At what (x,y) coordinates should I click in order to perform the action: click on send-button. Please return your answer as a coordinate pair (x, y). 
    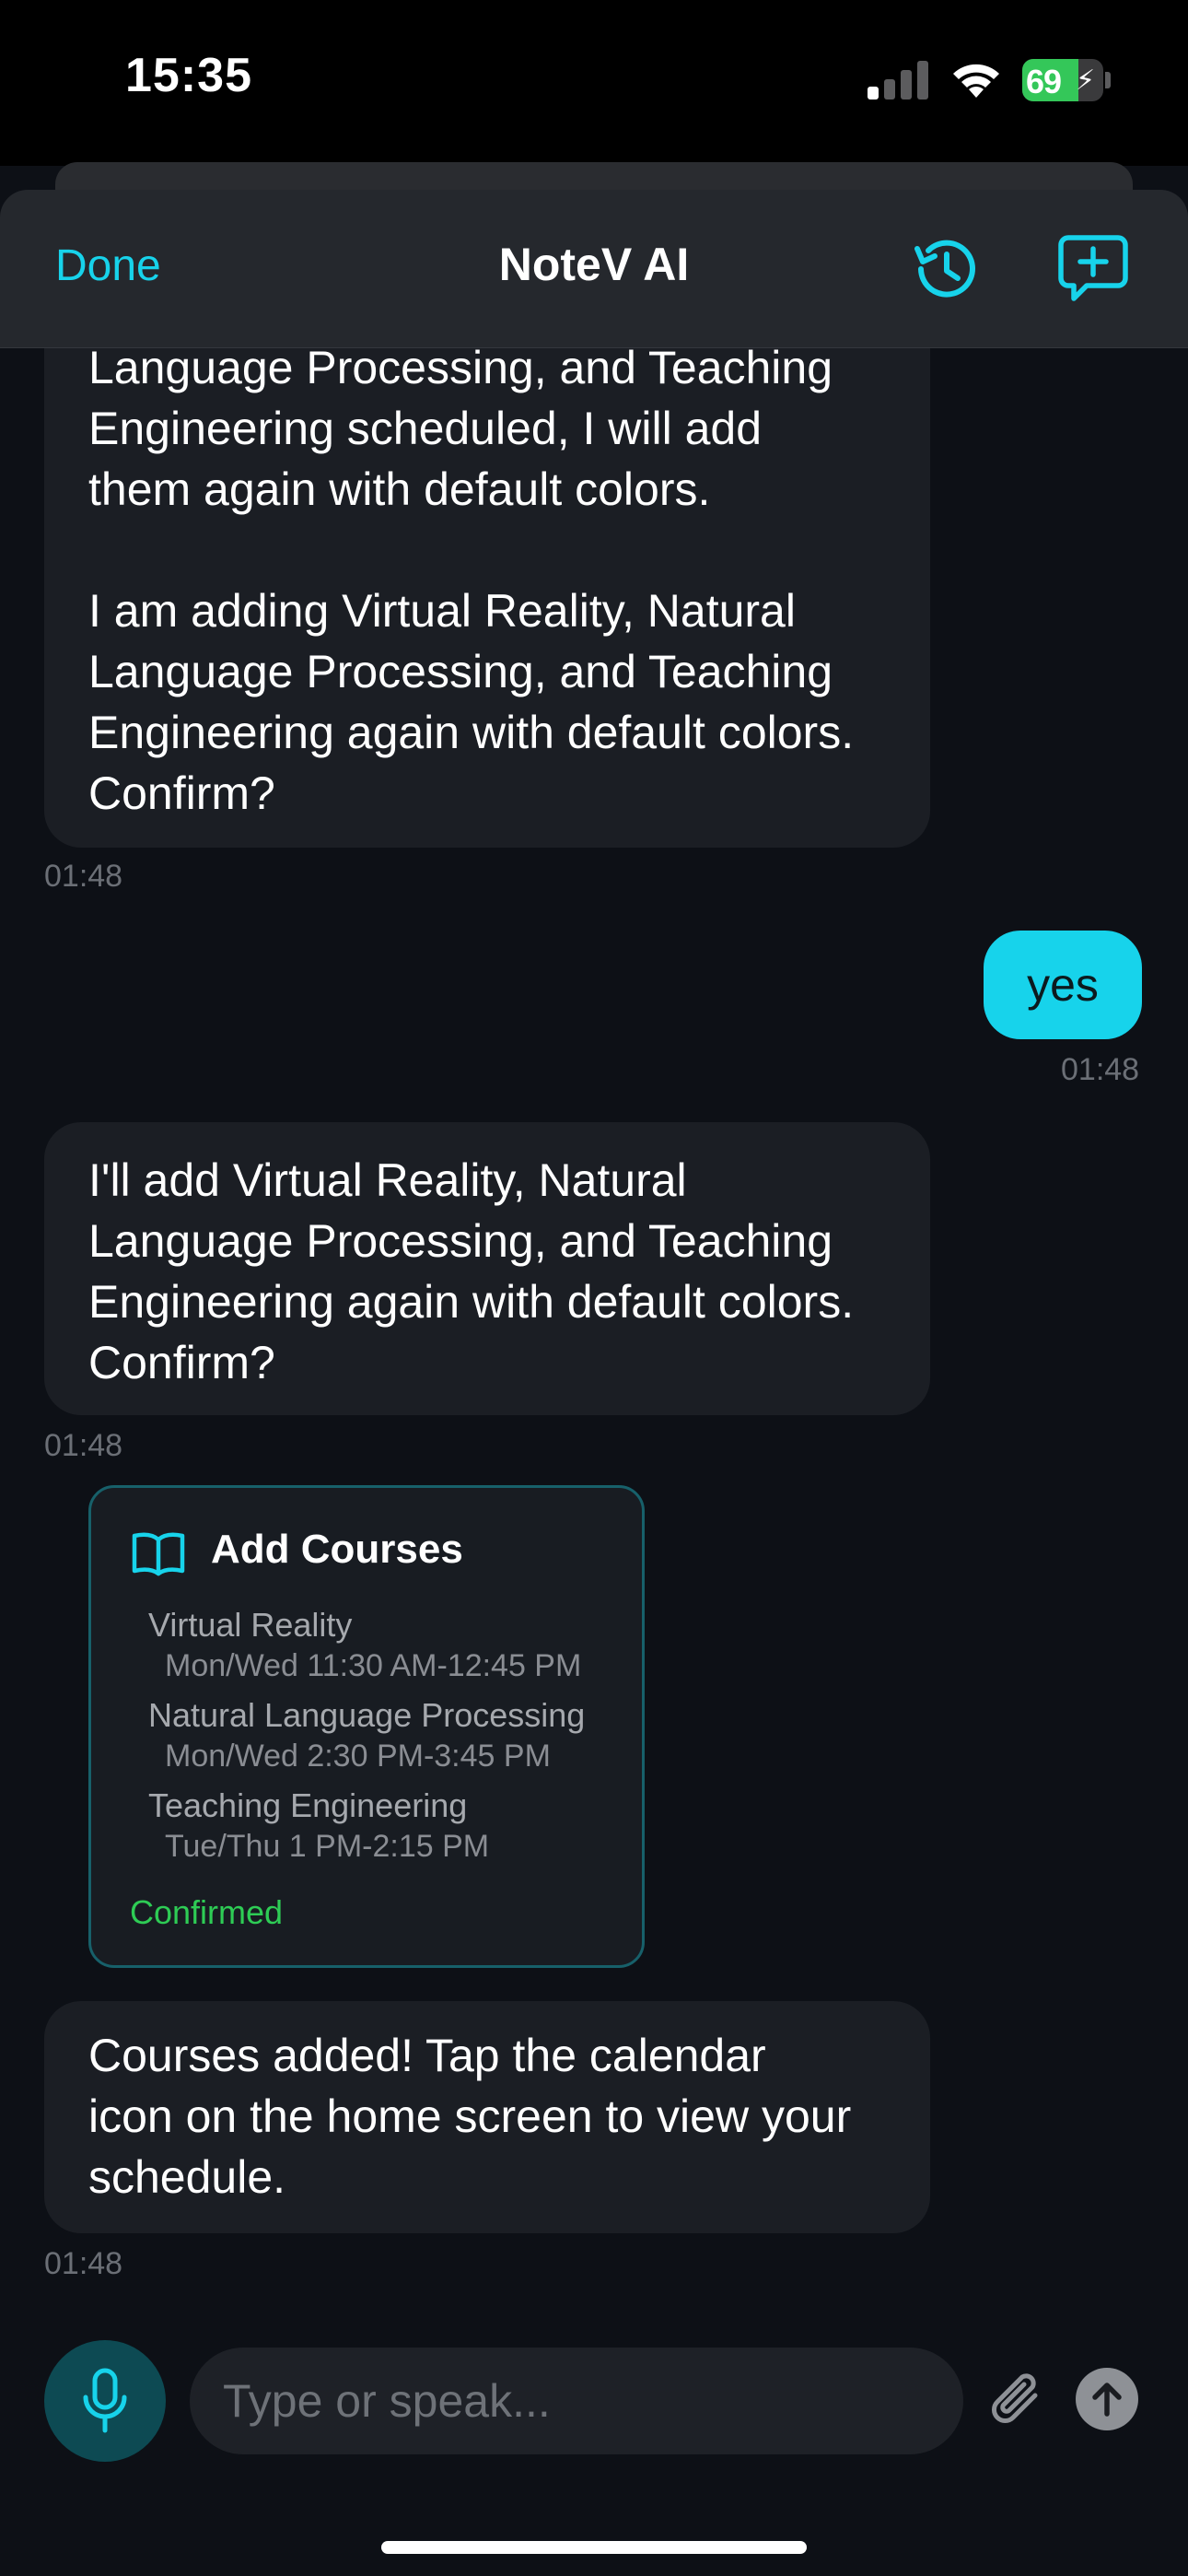
    Looking at the image, I should click on (1107, 2399).